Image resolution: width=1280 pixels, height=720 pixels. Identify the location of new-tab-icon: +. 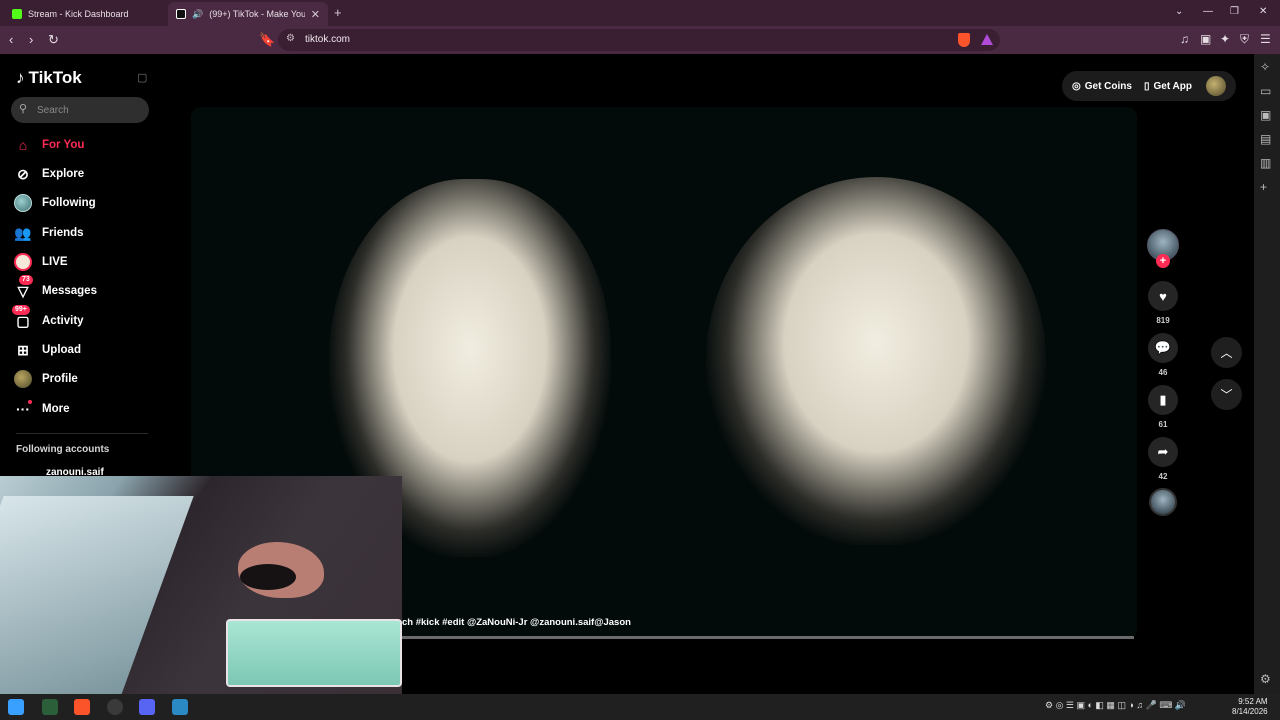
(338, 12).